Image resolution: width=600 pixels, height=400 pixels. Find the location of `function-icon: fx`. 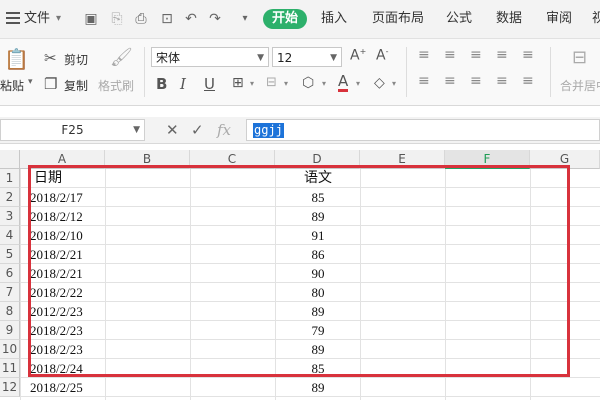

function-icon: fx is located at coordinates (224, 130).